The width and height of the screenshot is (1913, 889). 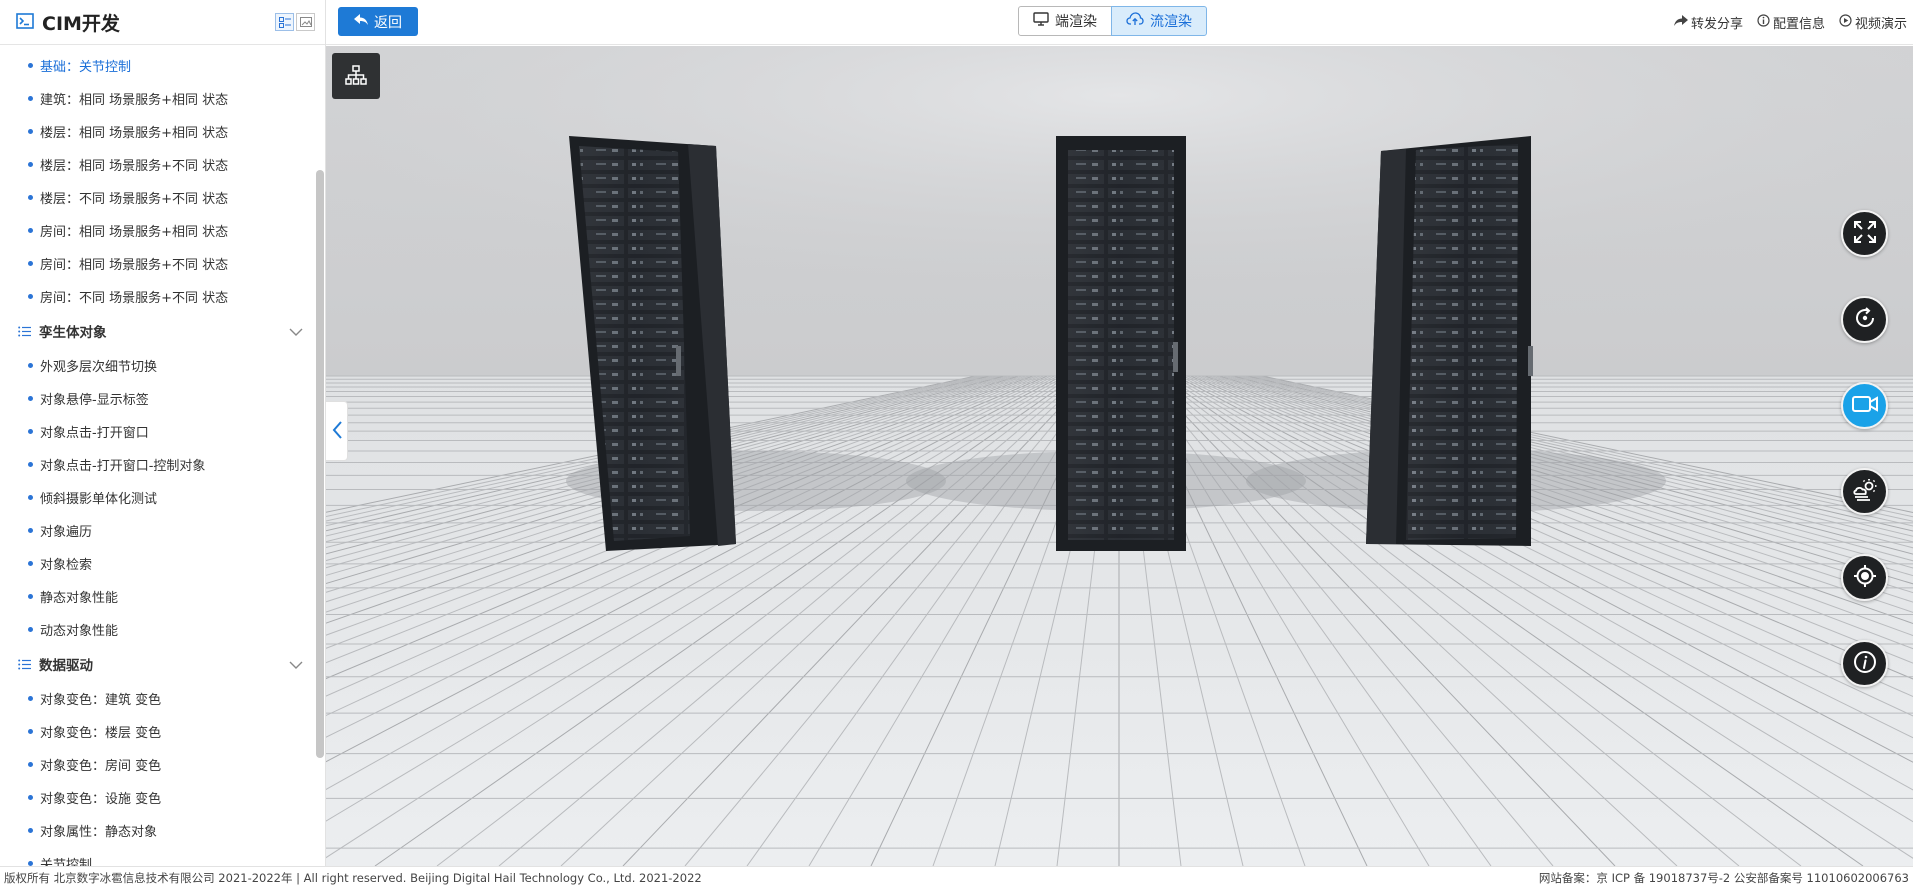 What do you see at coordinates (162, 596) in the screenshot?
I see `sidebar-item: 静态对象性能` at bounding box center [162, 596].